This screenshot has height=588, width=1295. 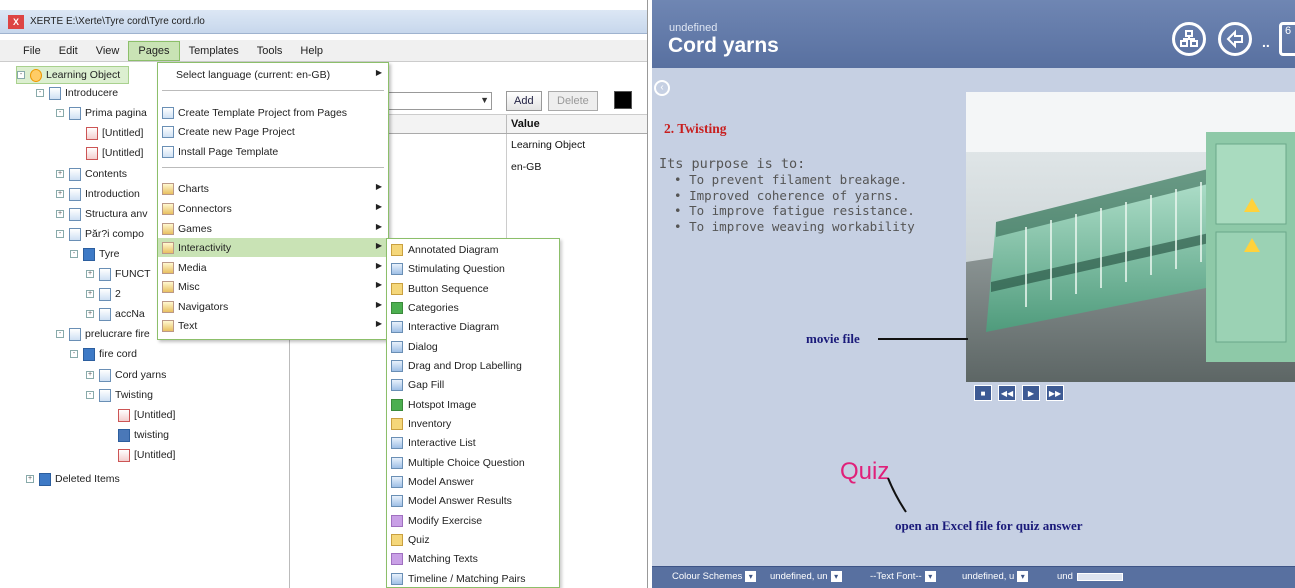 I want to click on tree-node-twisting: - Twisting, so click(x=119, y=395).